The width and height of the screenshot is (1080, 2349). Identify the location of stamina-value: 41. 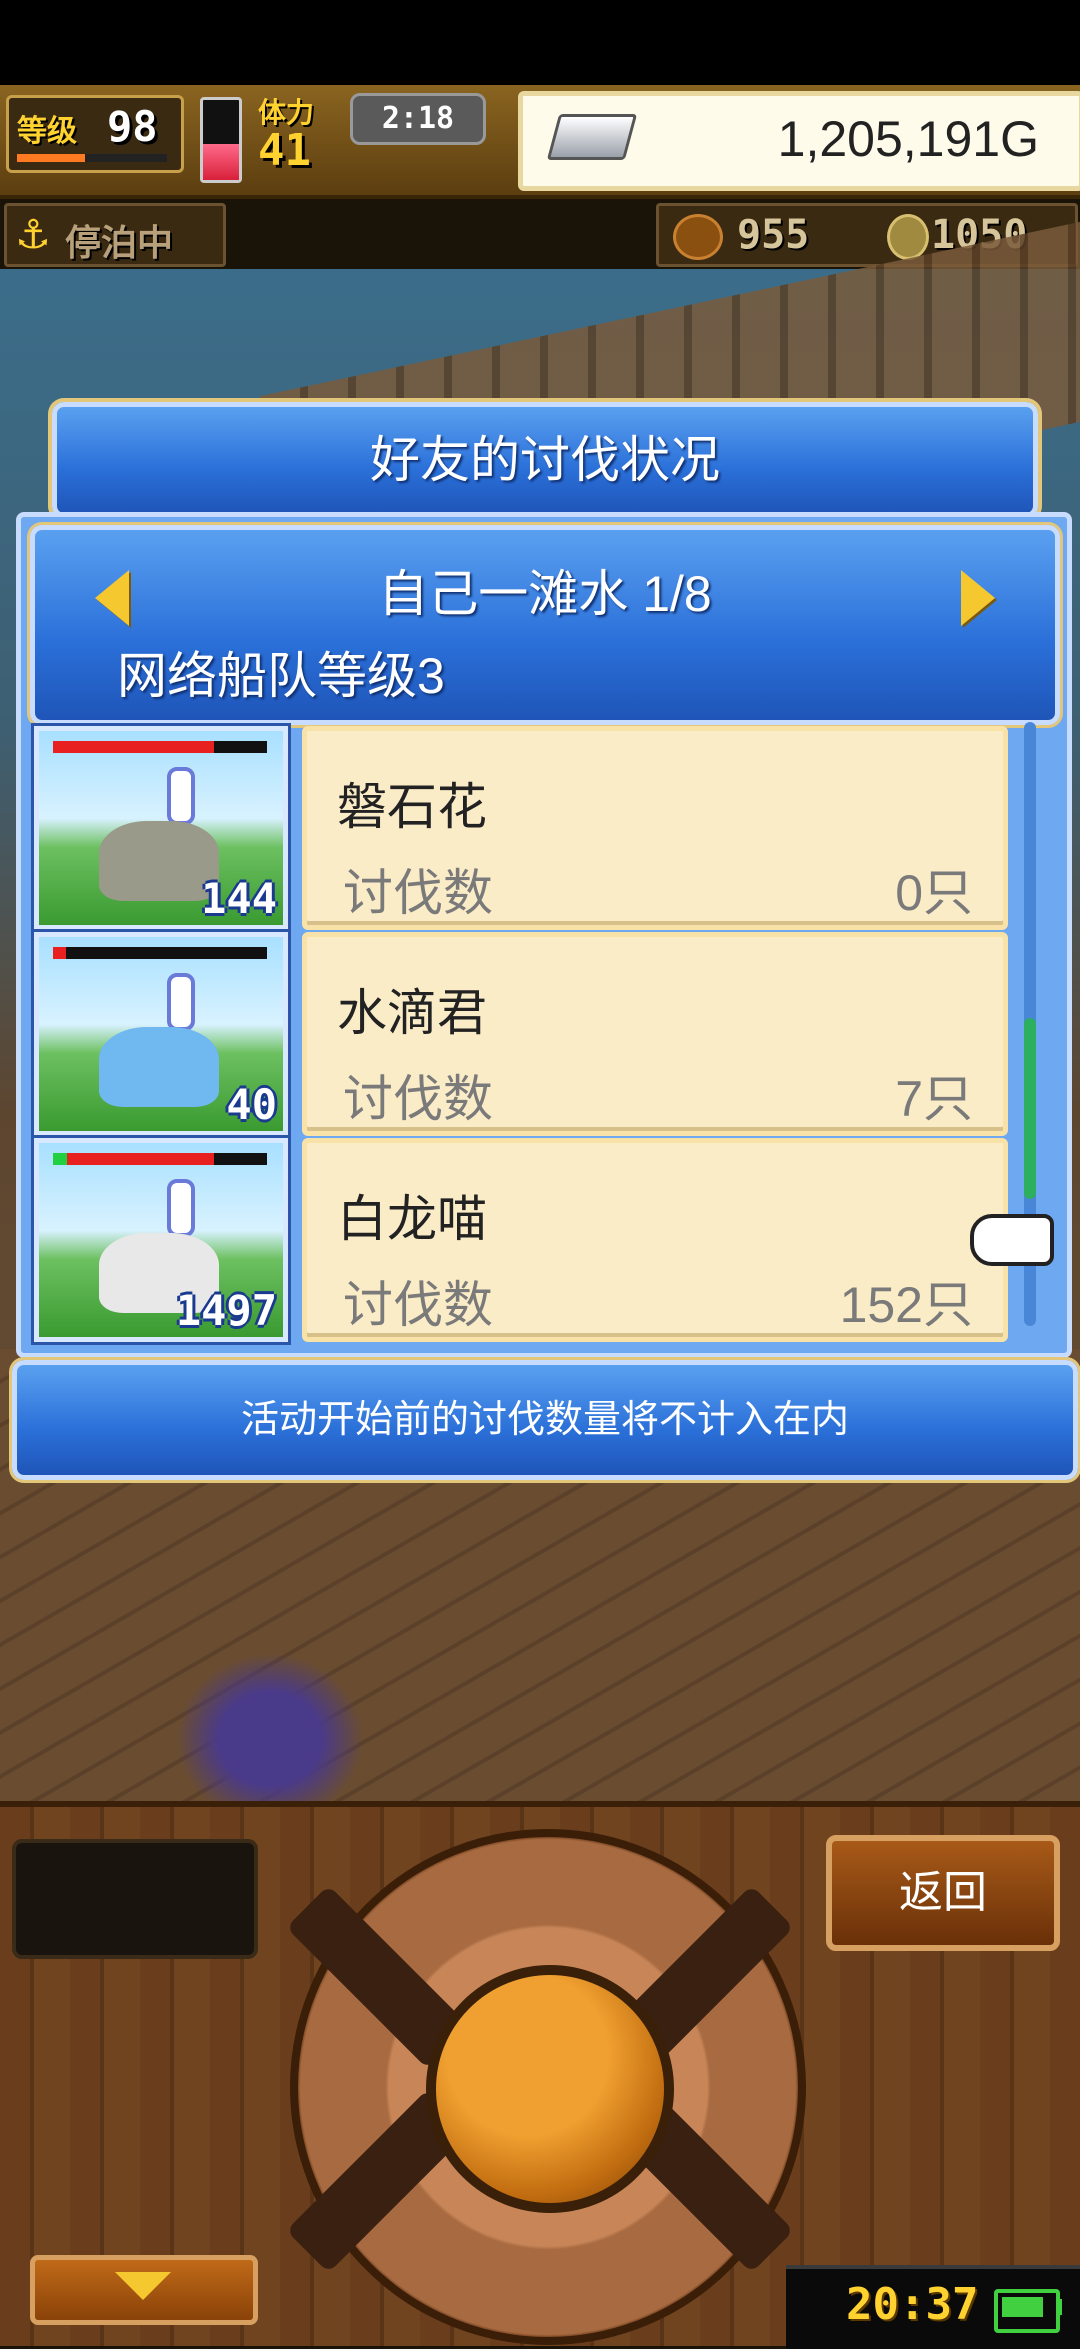
(284, 150).